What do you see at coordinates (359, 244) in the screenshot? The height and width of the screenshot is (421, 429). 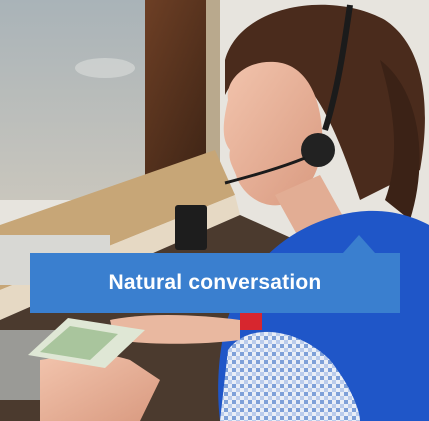 I see `callout-pointer` at bounding box center [359, 244].